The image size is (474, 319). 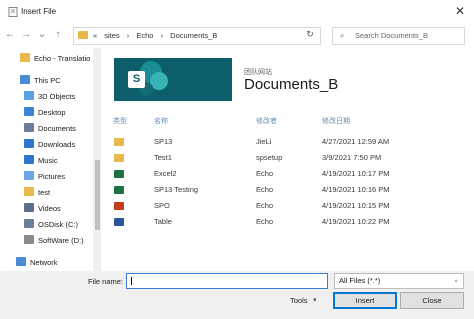 What do you see at coordinates (39, 11) in the screenshot?
I see `window-title: Insert File` at bounding box center [39, 11].